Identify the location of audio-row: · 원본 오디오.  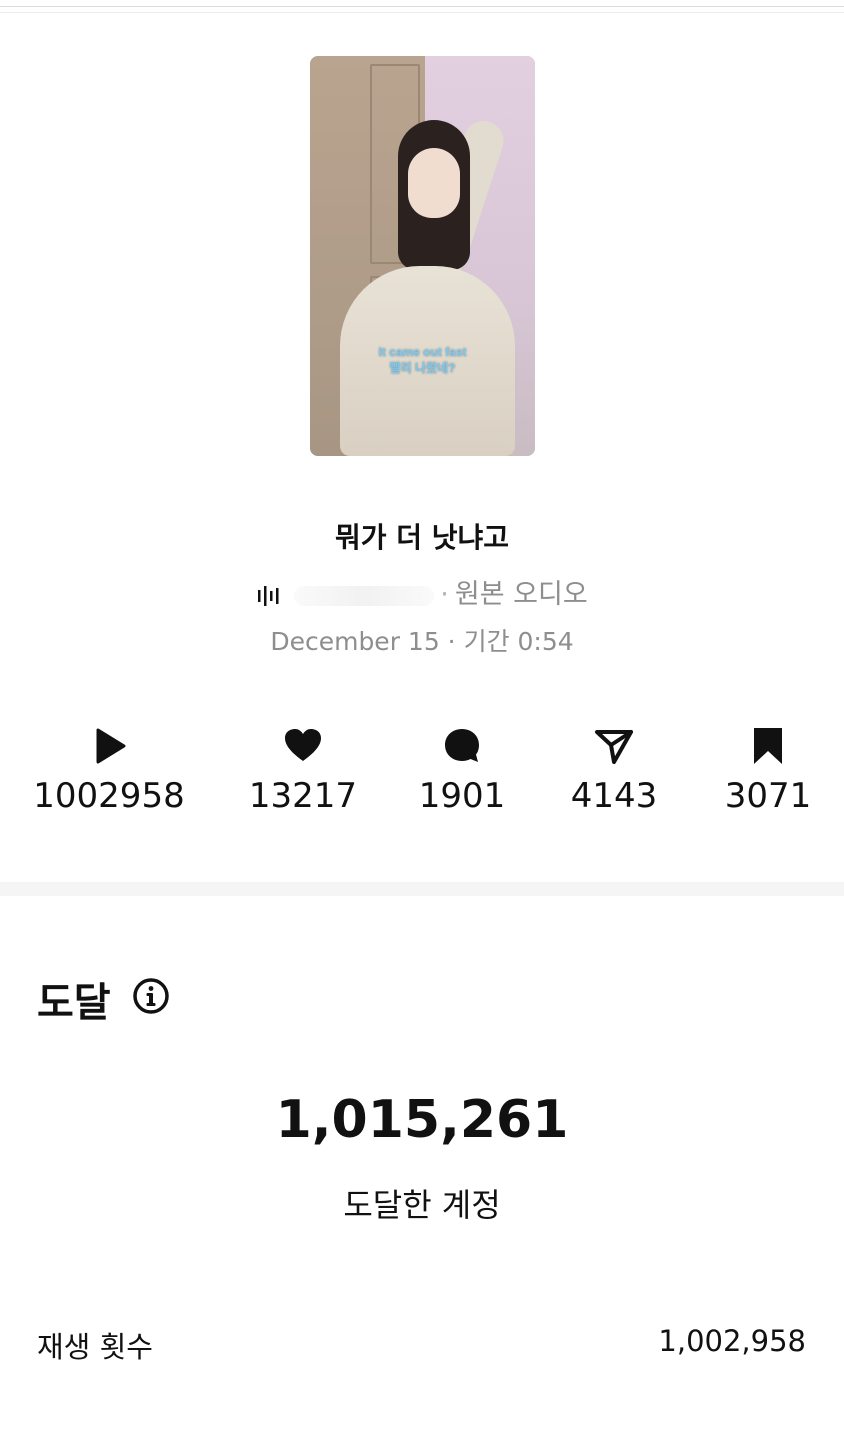
(422, 592).